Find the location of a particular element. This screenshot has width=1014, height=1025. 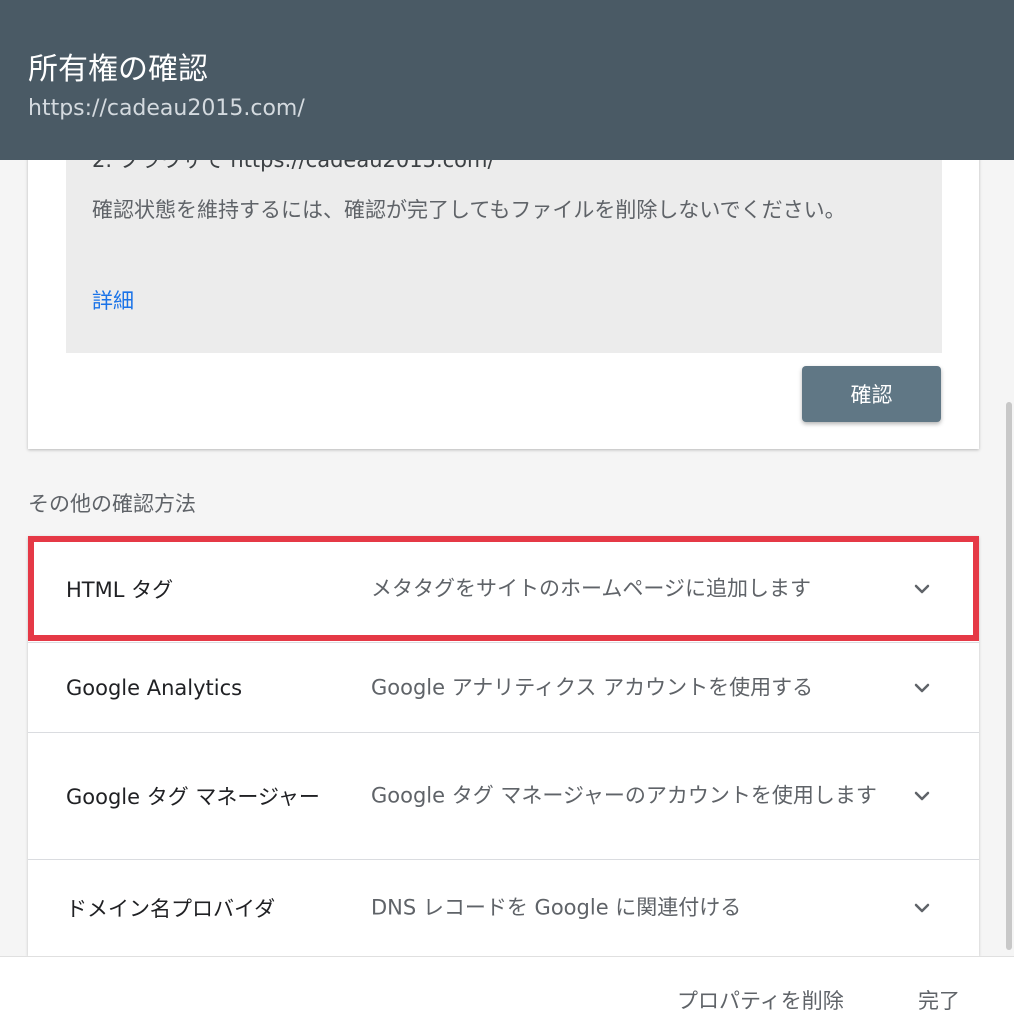

method-description: Google タグ マネージャーのアカウントを使用します is located at coordinates (624, 795).